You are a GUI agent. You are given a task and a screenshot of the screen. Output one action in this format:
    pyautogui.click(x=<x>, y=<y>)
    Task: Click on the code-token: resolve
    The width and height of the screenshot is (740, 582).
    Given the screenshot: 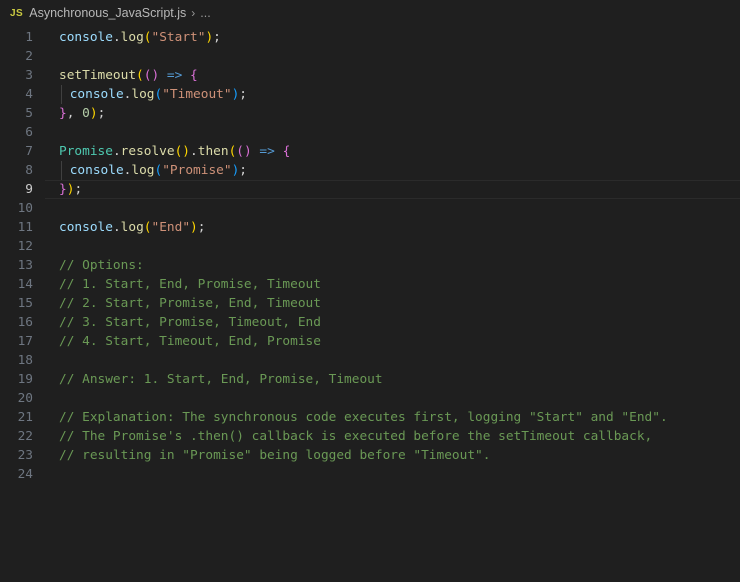 What is the action you would take?
    pyautogui.click(x=147, y=151)
    